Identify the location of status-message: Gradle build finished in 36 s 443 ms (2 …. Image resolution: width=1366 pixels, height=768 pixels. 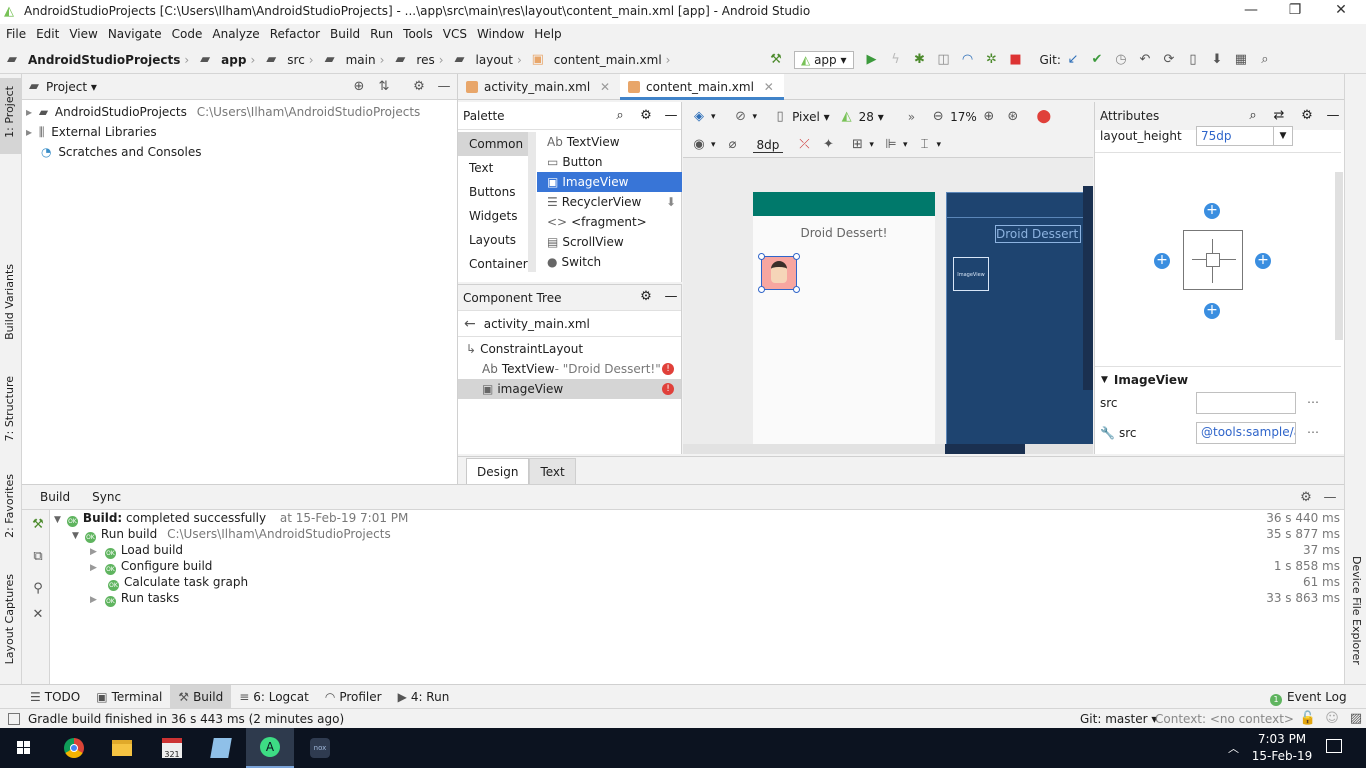
(186, 719).